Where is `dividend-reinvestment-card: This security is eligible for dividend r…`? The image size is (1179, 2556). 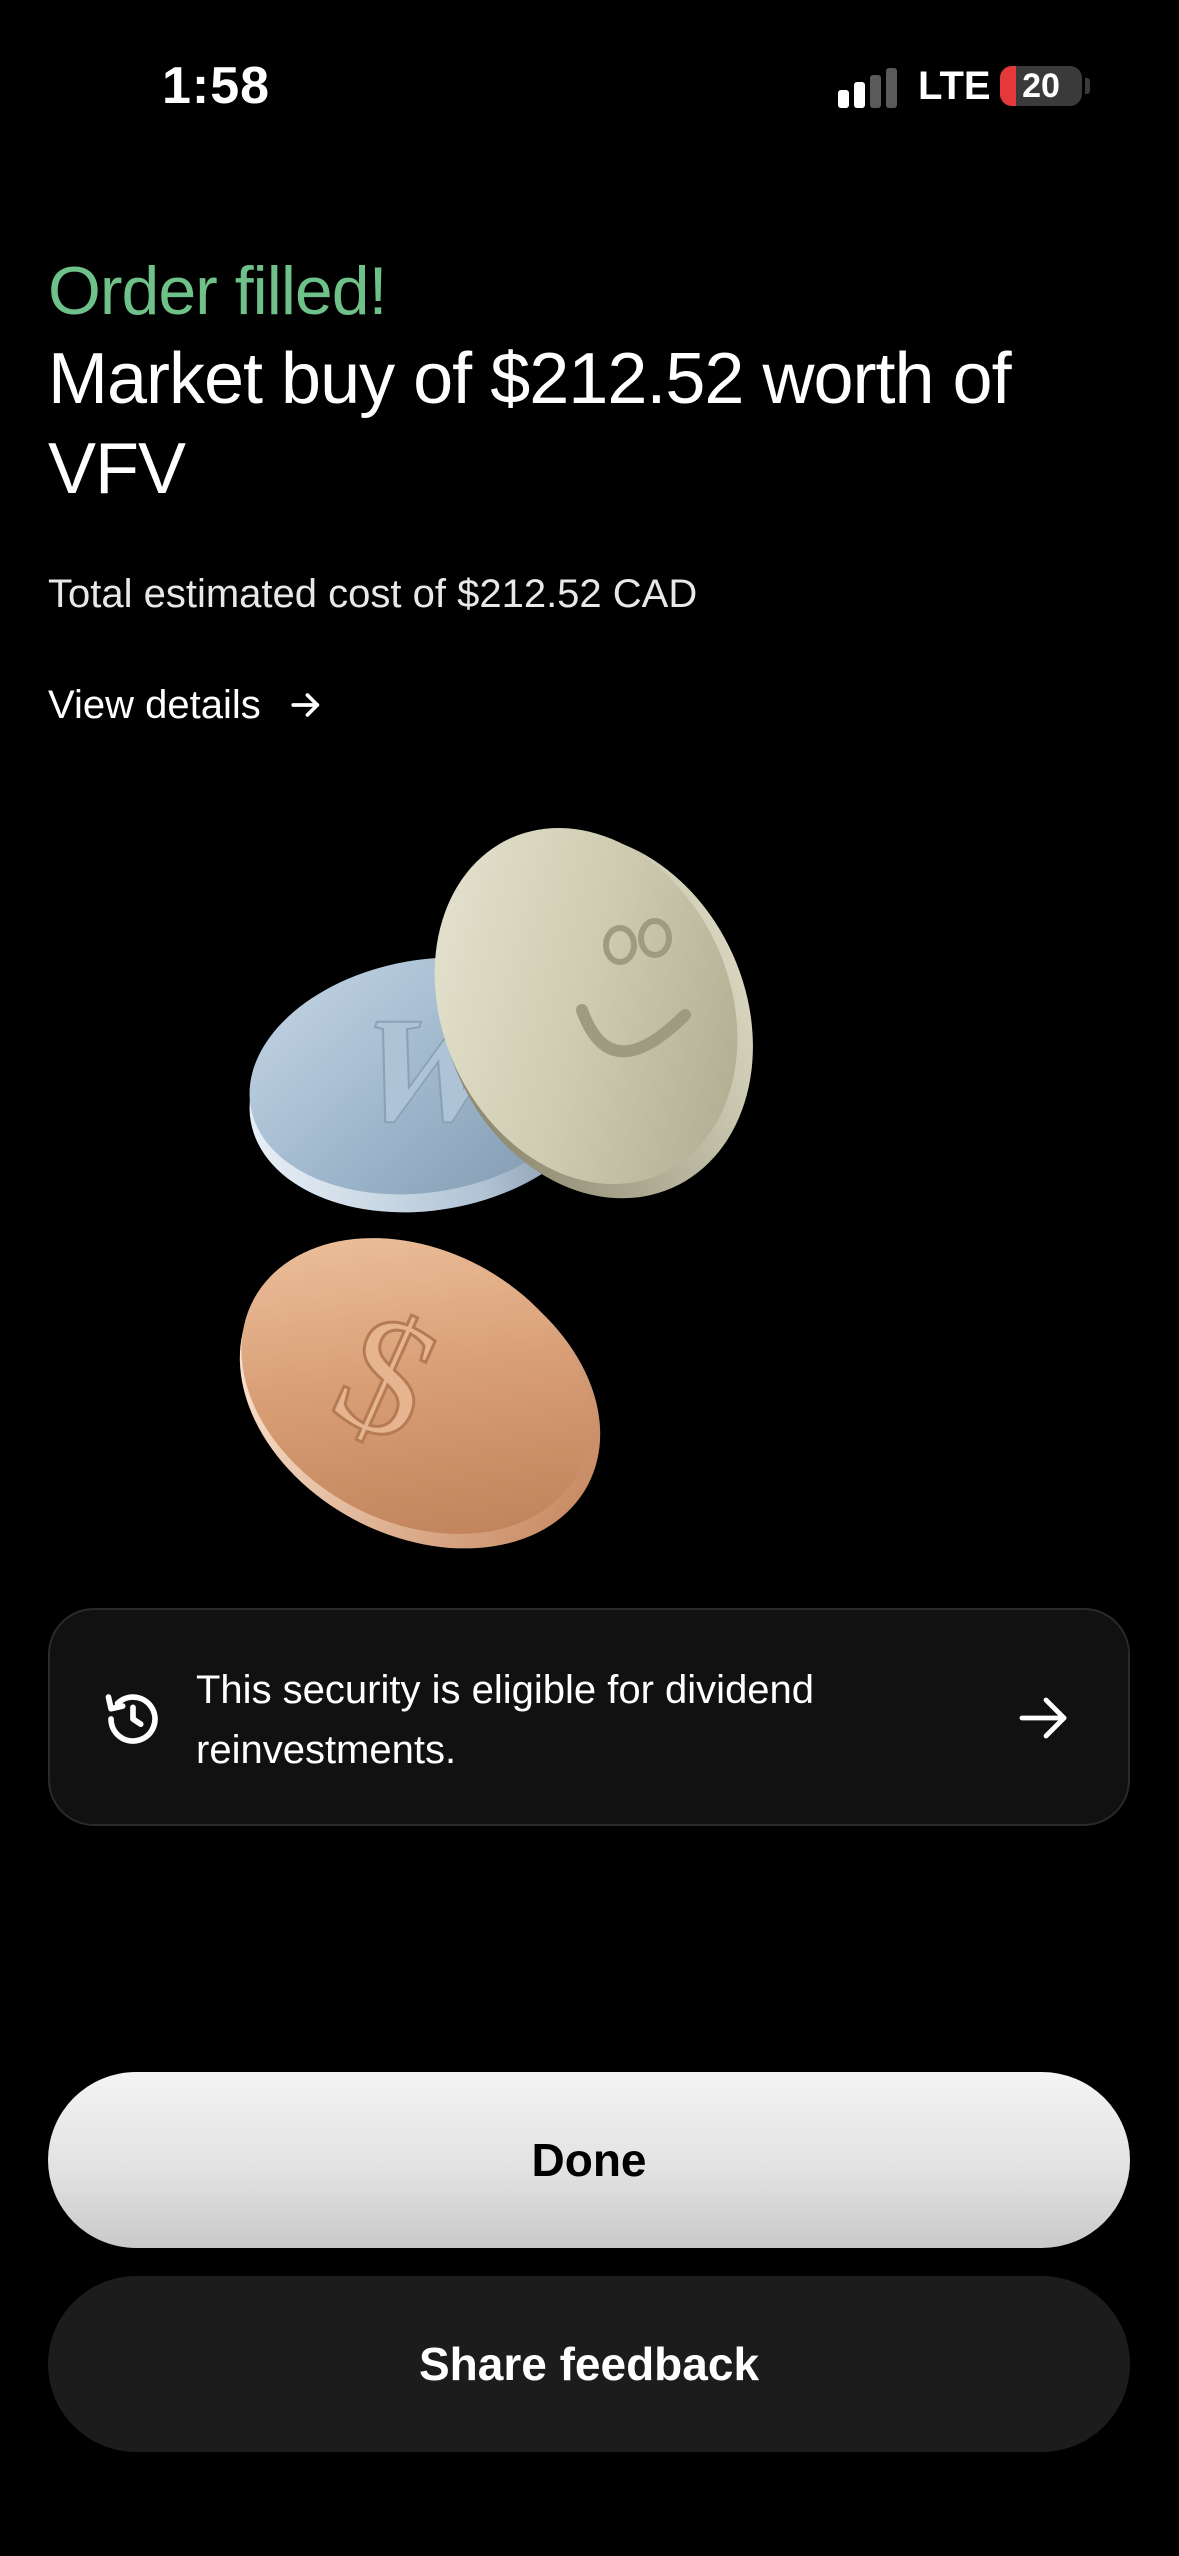
dividend-reinvestment-card: This security is eligible for dividend r… is located at coordinates (589, 1717).